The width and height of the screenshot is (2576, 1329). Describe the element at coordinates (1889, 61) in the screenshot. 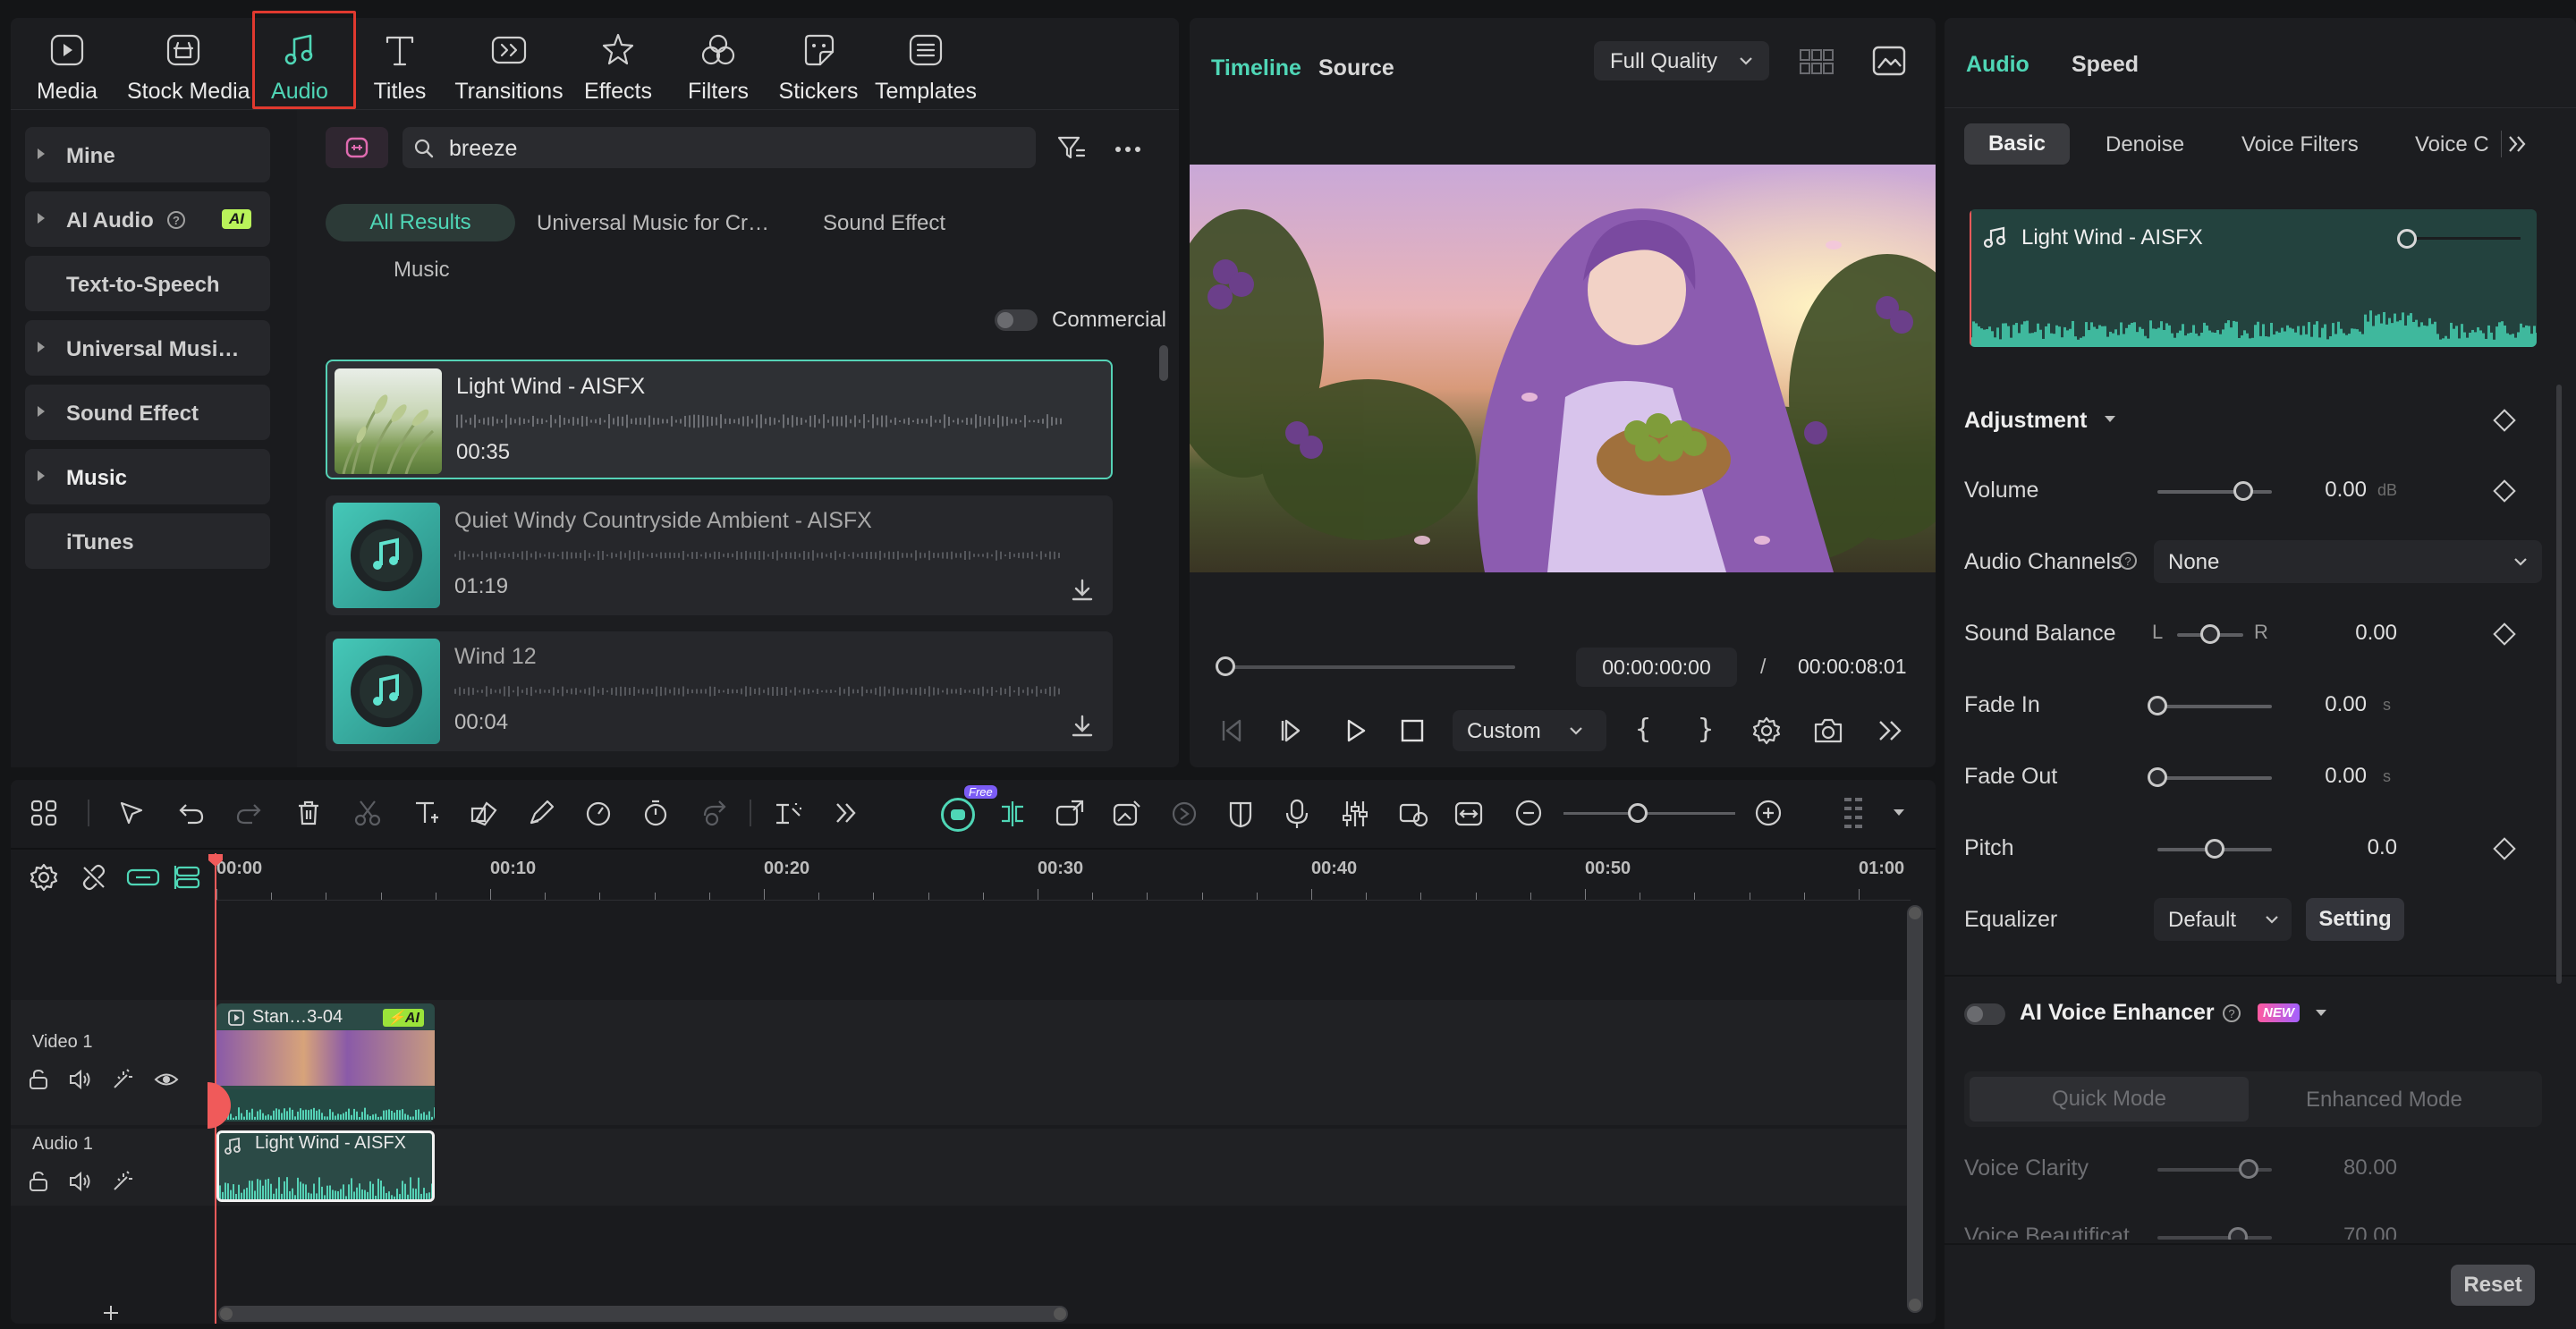

I see `snapshot-view-icon` at that location.